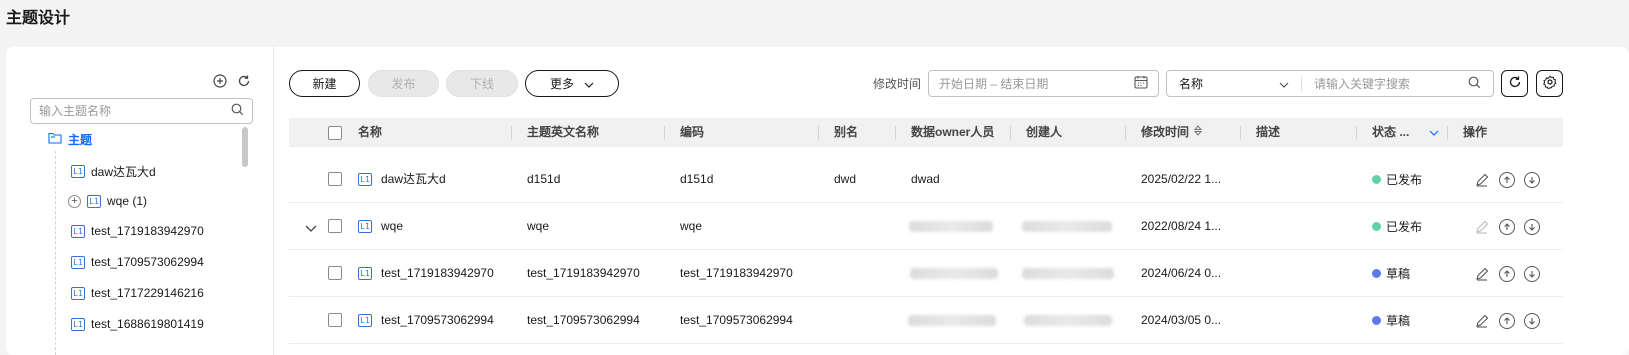 Image resolution: width=1629 pixels, height=355 pixels. I want to click on header-en-name: 主题英文名称, so click(563, 132).